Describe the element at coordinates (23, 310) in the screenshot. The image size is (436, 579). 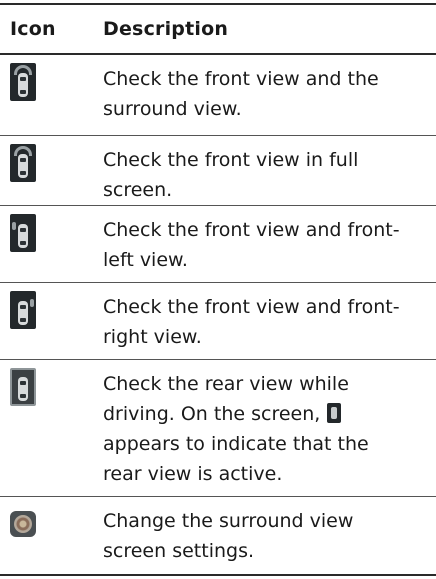
I see `front-right-view-icon` at that location.